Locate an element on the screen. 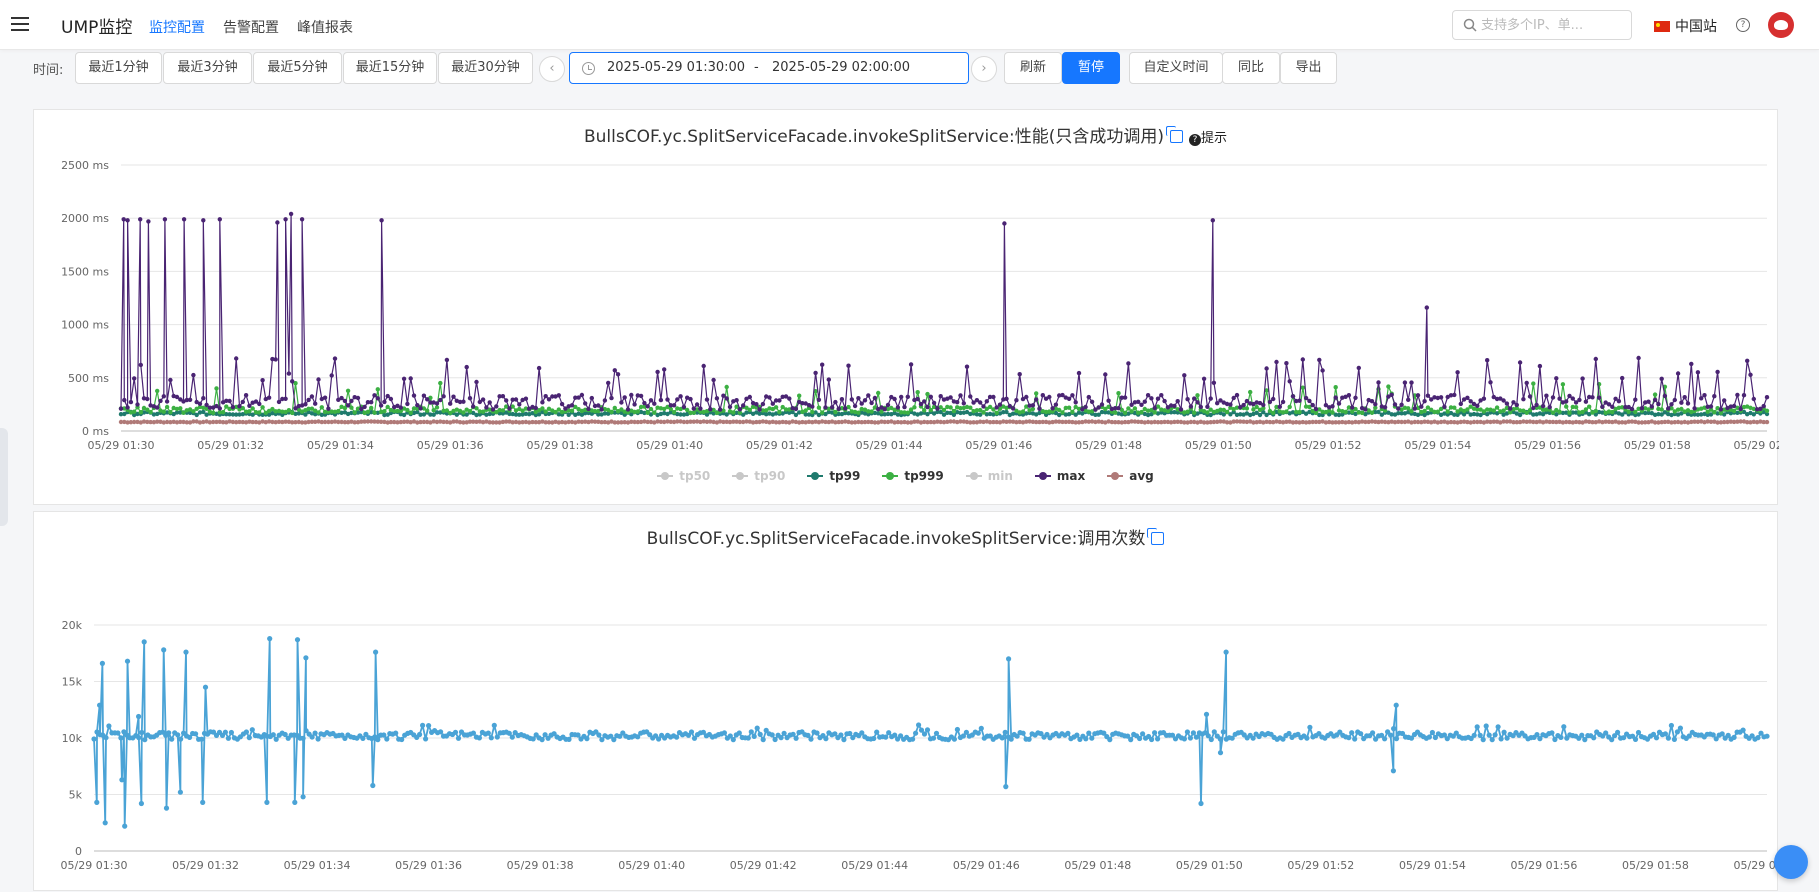 The width and height of the screenshot is (1819, 892). x-tick-label: 05/29 01:46 is located at coordinates (986, 865).